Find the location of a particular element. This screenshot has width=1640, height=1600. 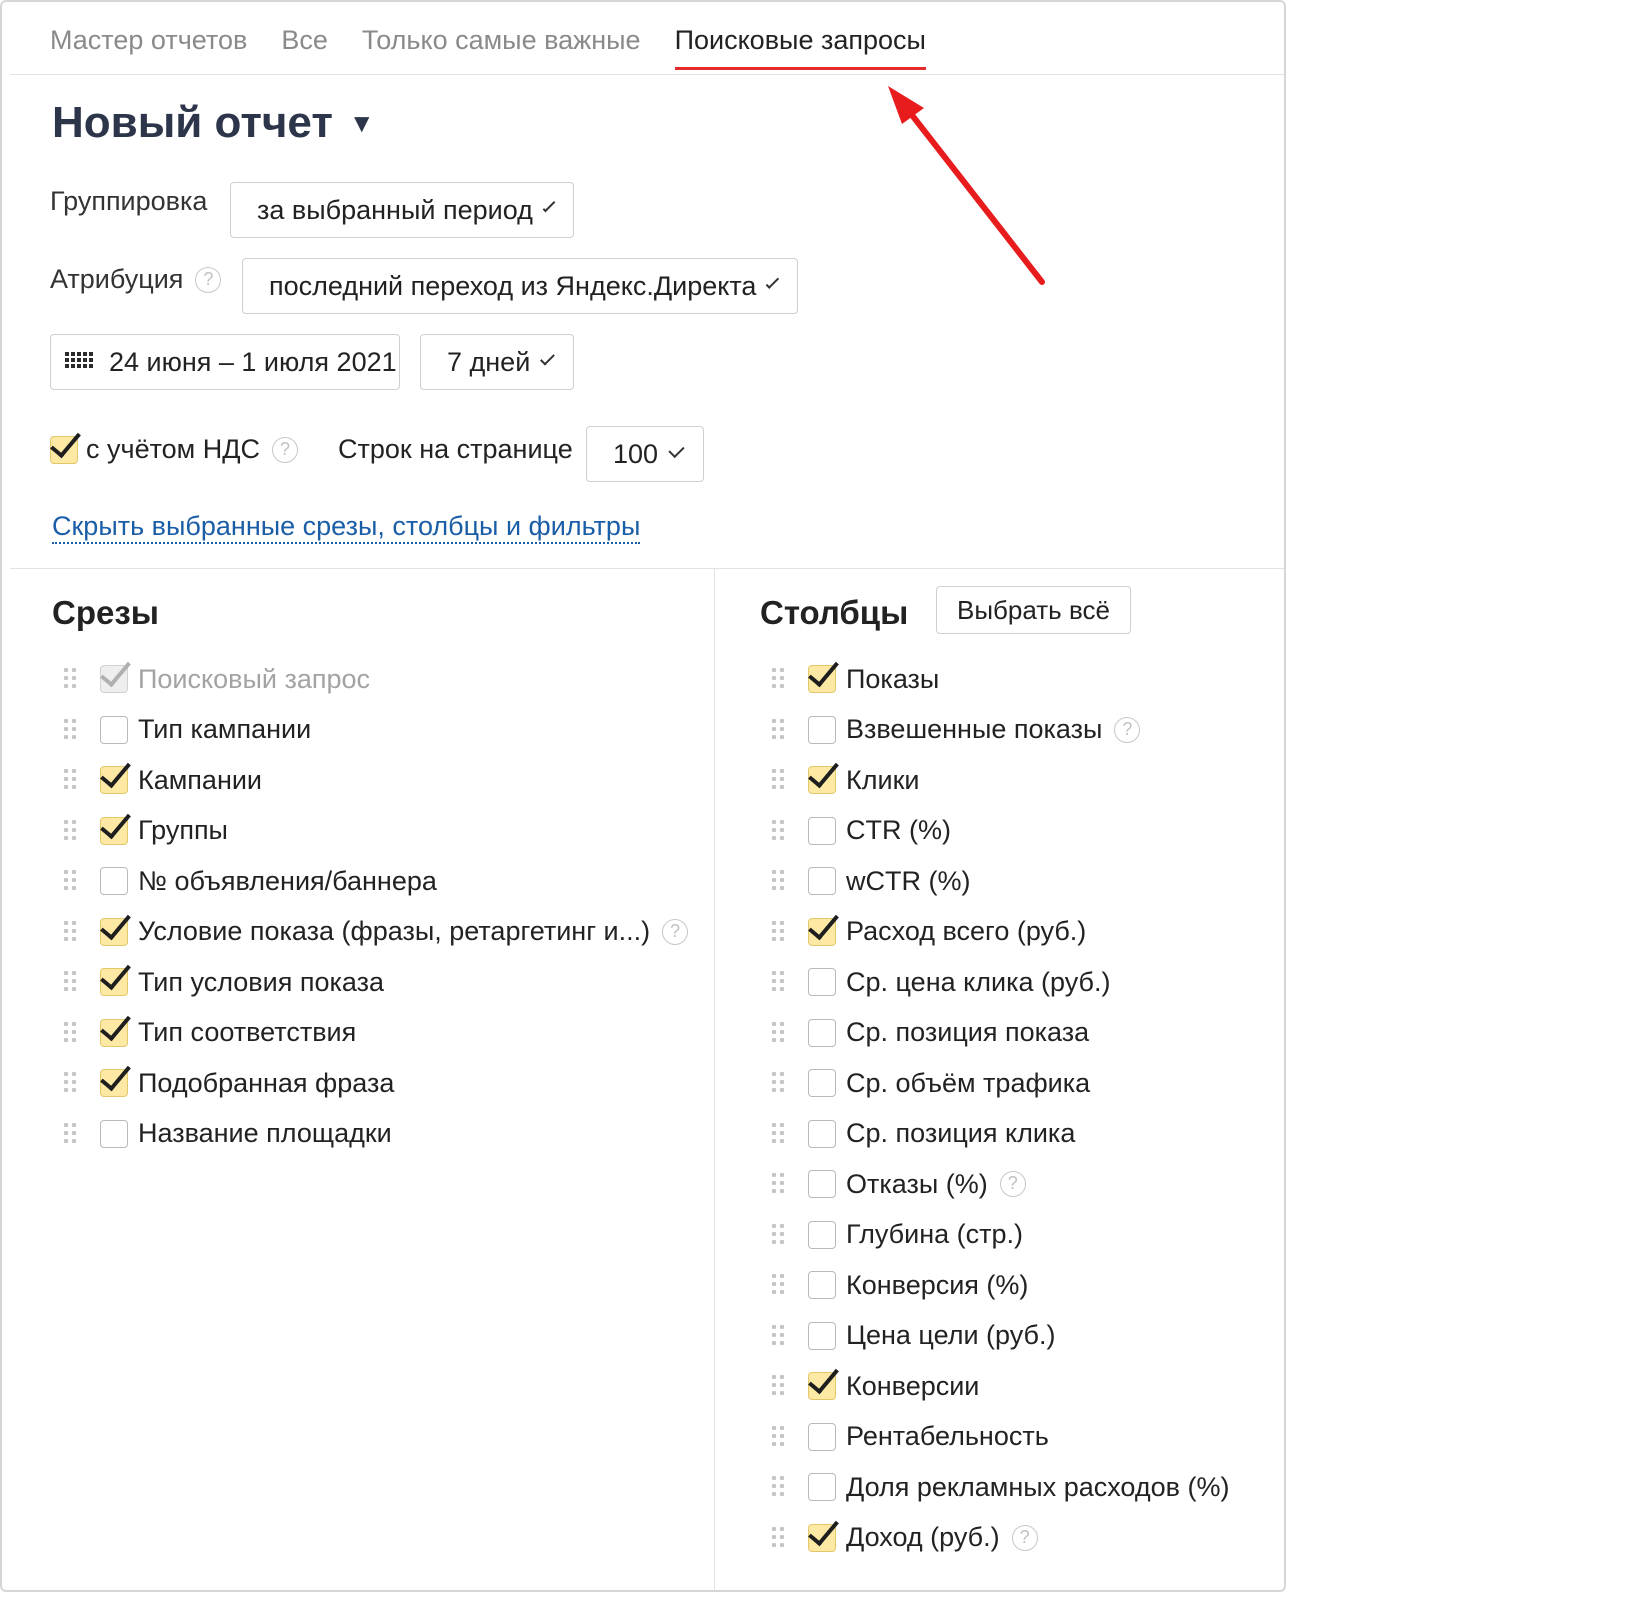

slice-item: № объявления/баннера is located at coordinates (384, 881).